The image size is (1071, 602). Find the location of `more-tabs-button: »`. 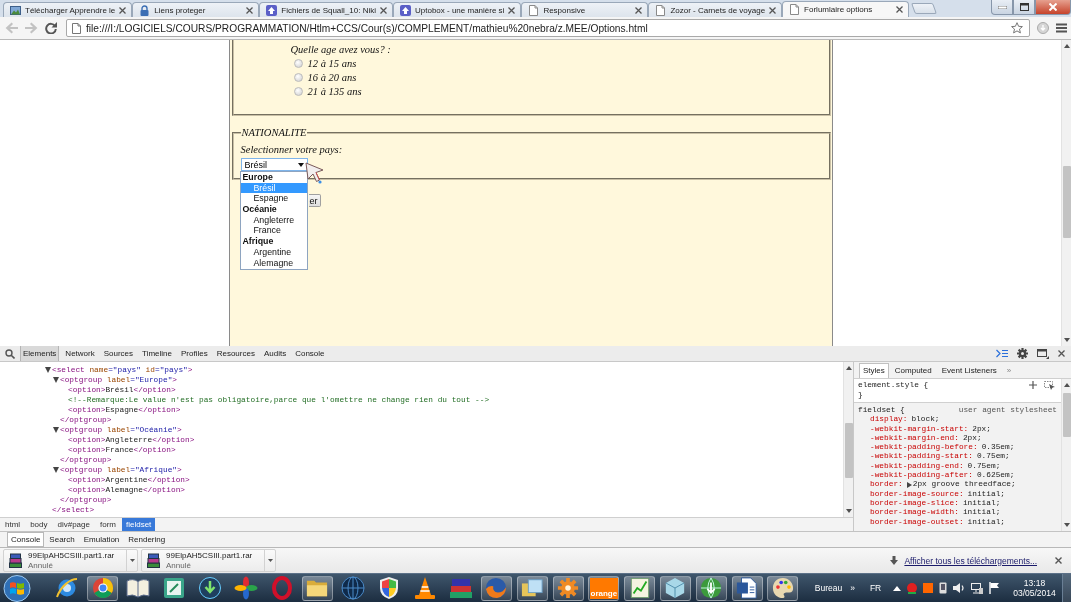

more-tabs-button: » is located at coordinates (1009, 371).